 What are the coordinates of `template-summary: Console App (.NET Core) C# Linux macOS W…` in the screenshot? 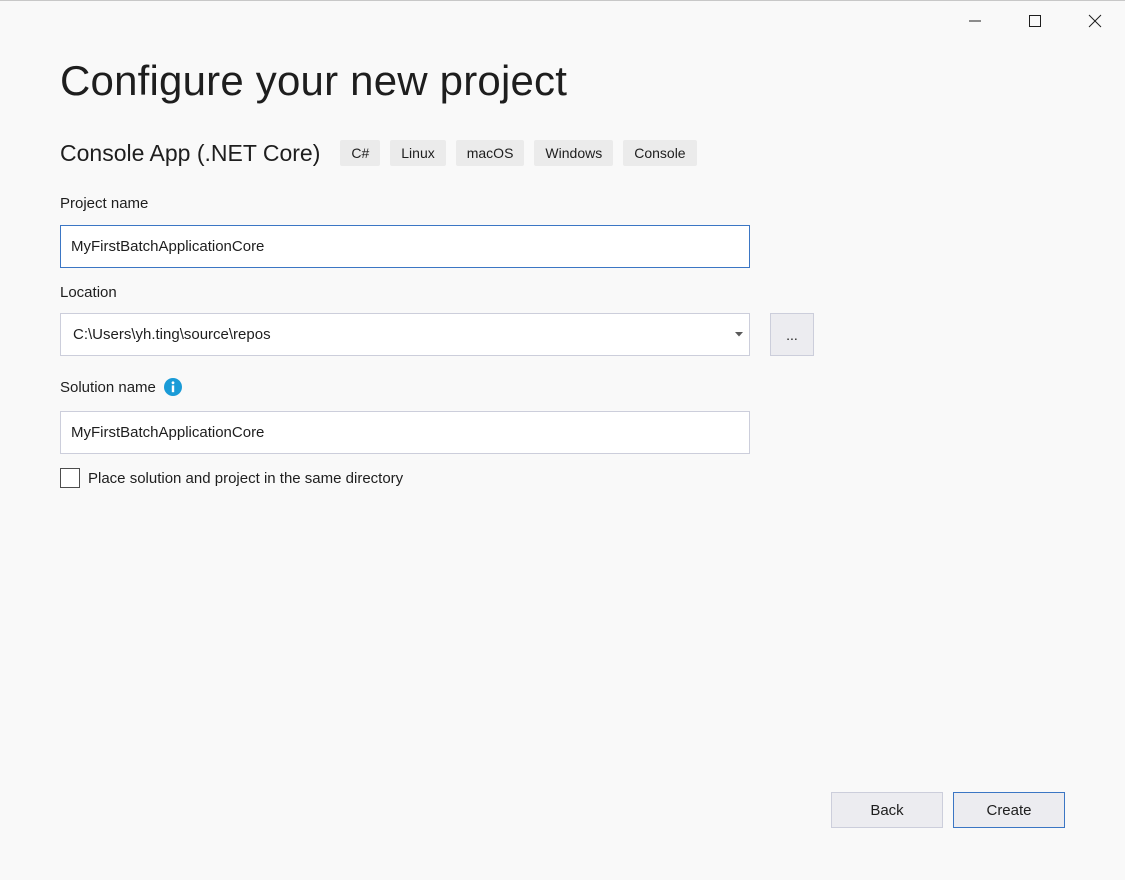 It's located at (383, 153).